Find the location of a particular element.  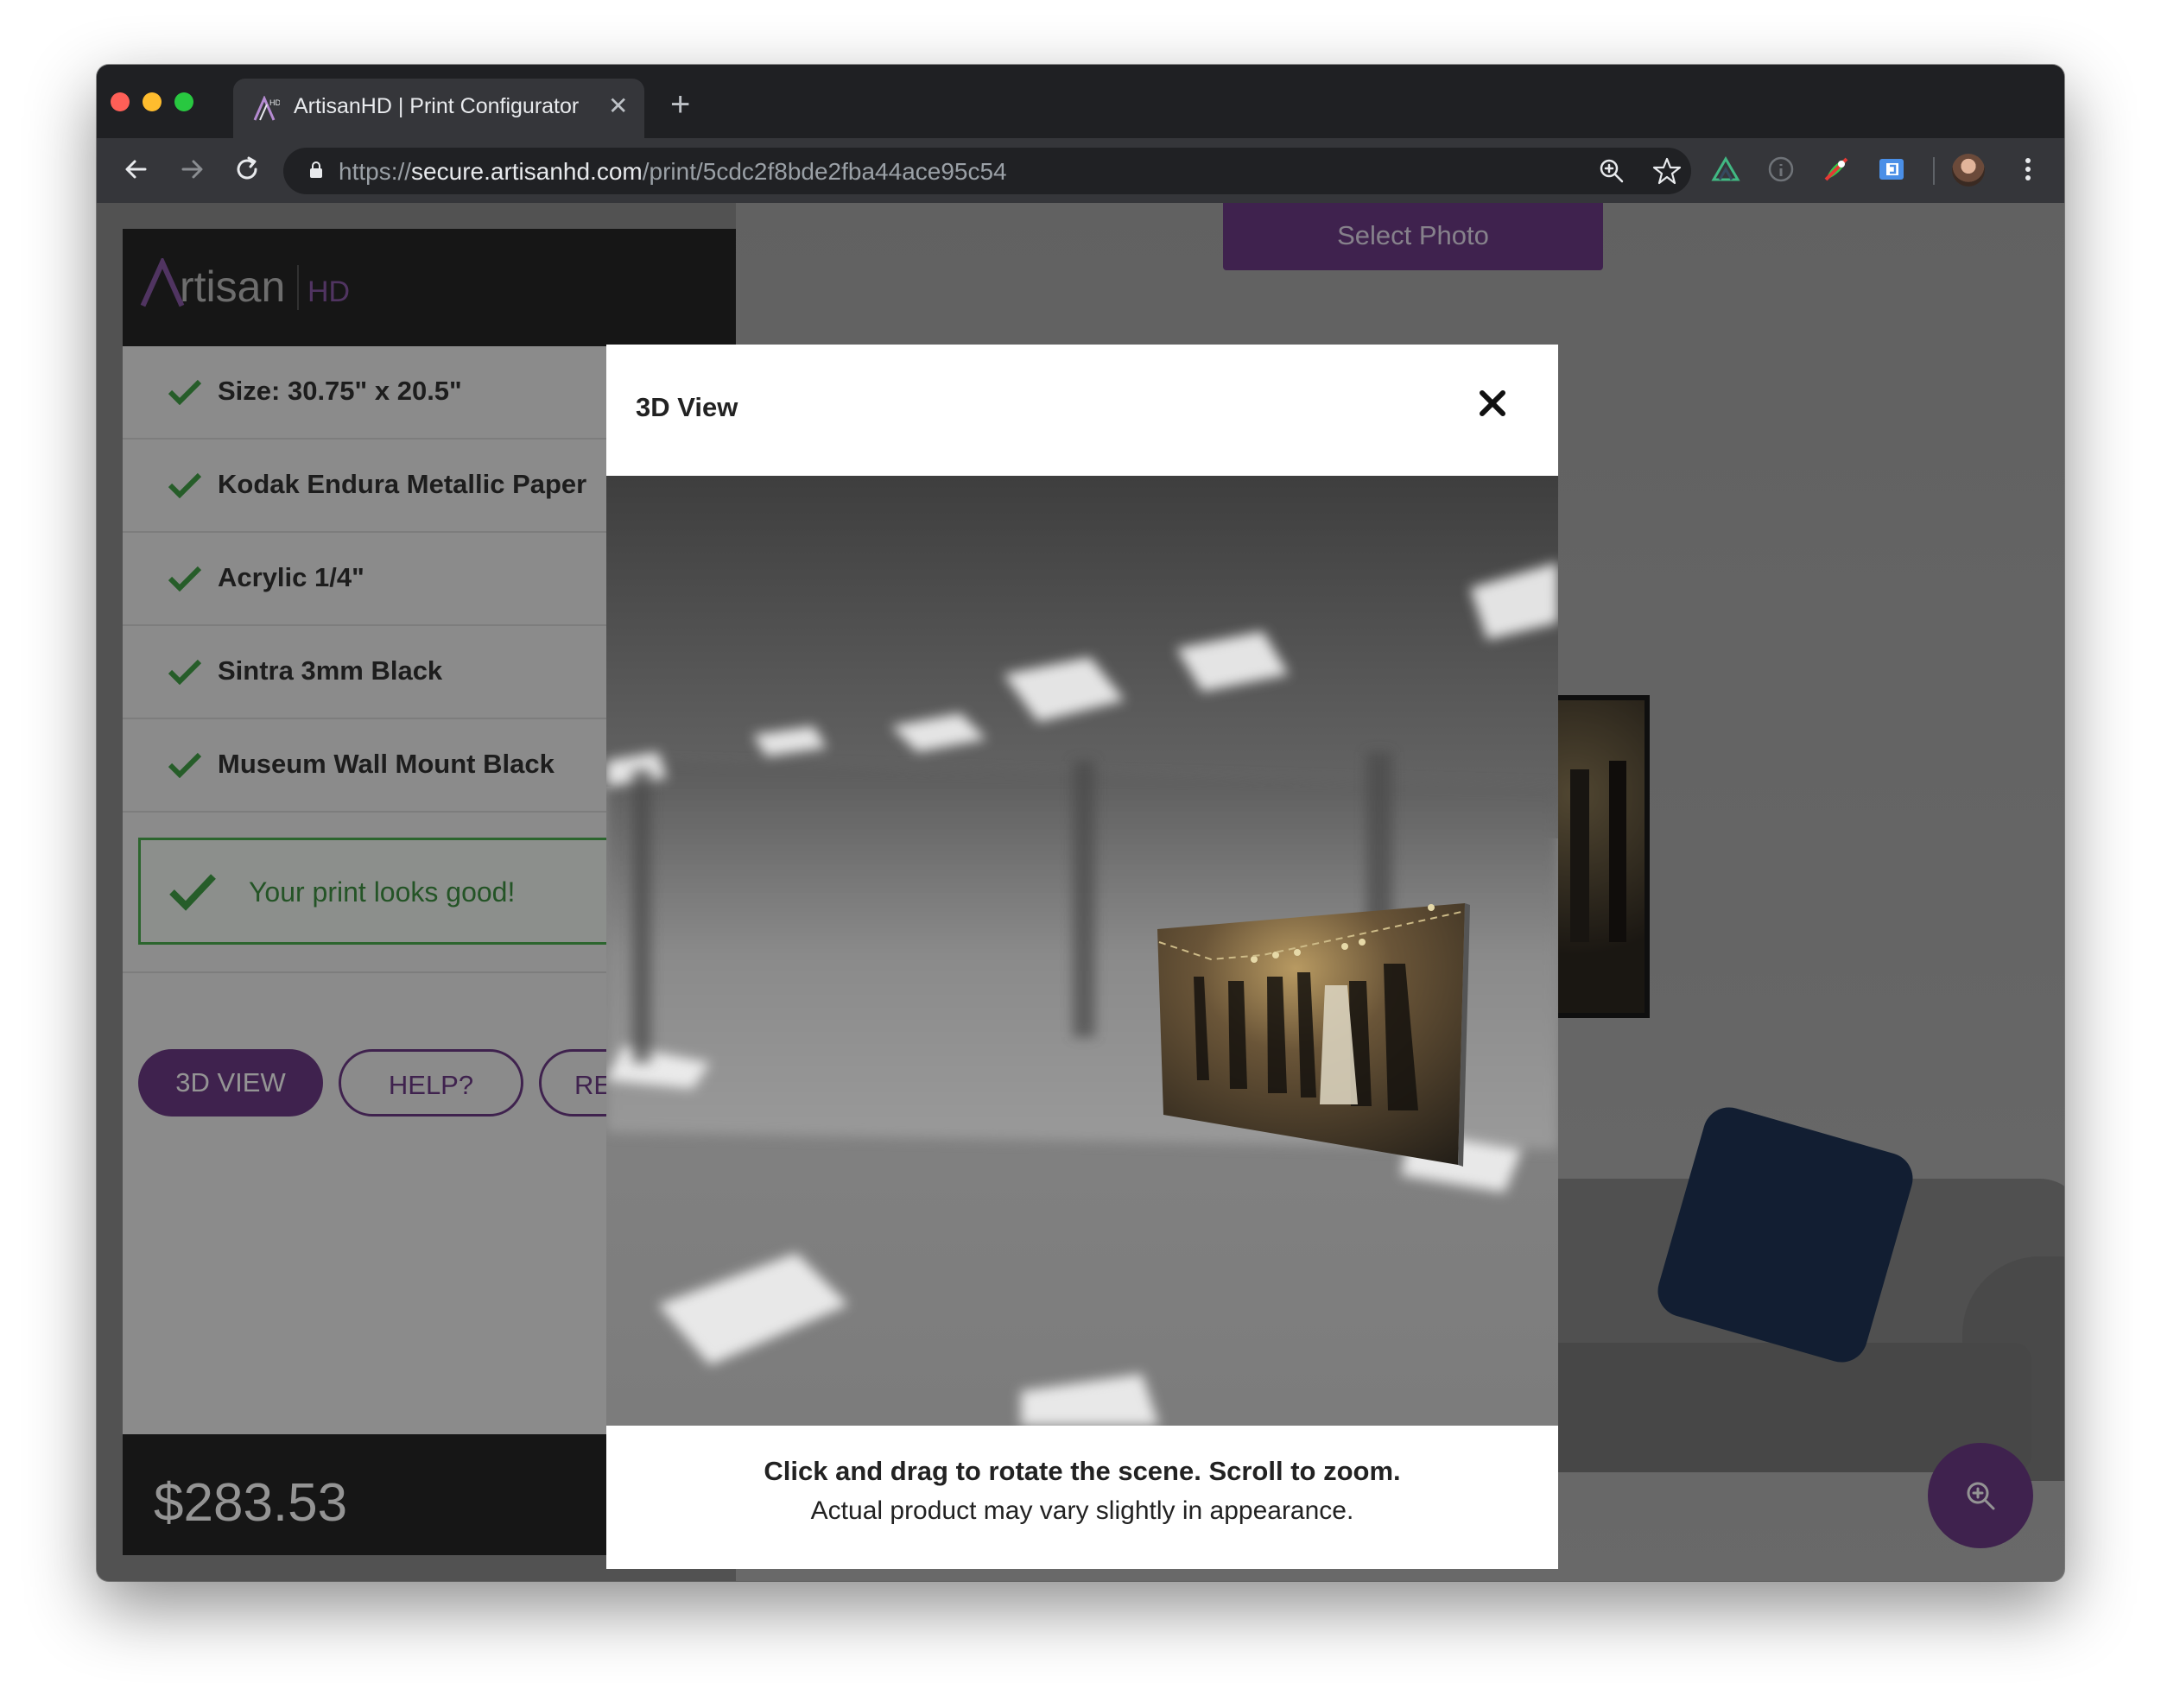

close-window-button is located at coordinates (121, 101).